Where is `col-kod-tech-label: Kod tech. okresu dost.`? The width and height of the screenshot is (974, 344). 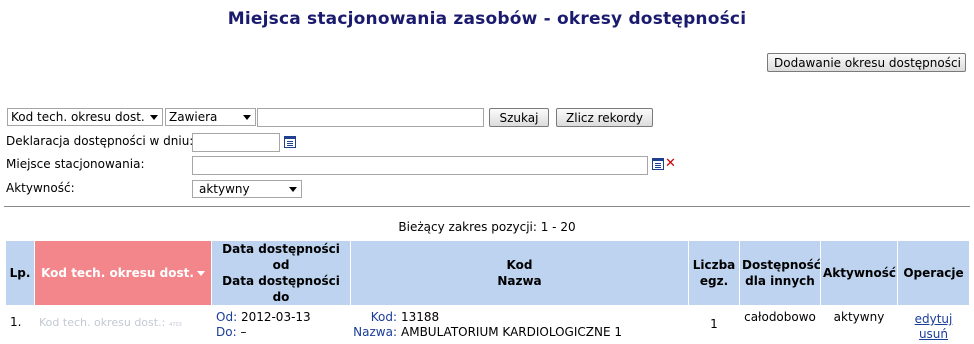
col-kod-tech-label: Kod tech. okresu dost. is located at coordinates (117, 273).